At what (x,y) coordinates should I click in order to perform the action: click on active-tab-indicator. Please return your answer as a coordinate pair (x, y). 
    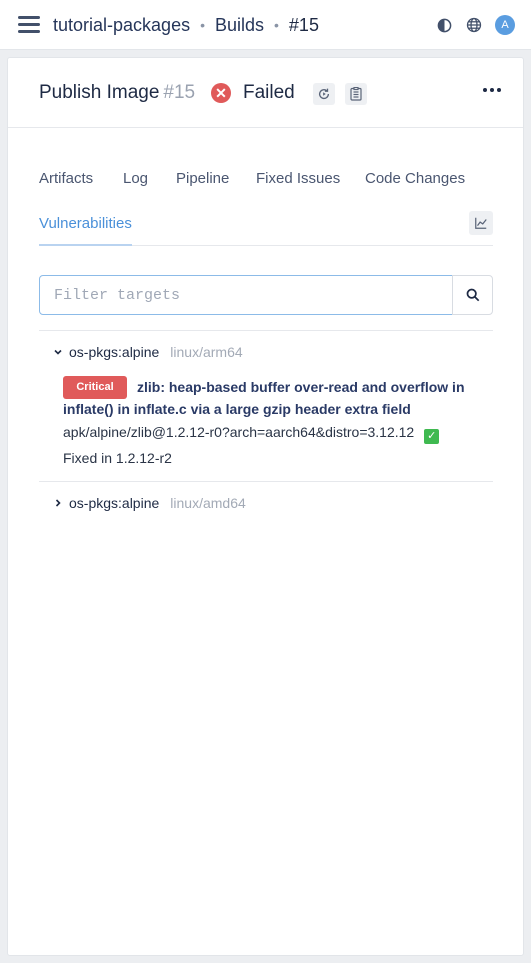
    Looking at the image, I should click on (85, 245).